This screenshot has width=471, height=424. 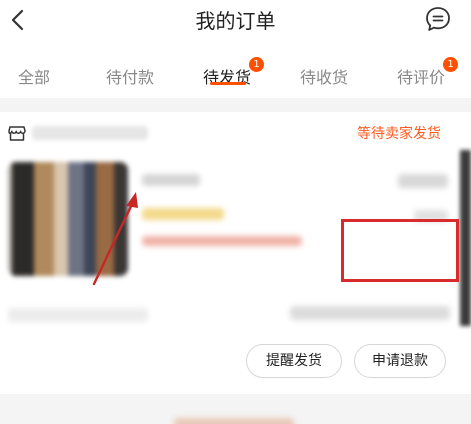 I want to click on shop-name-redacted, so click(x=90, y=133).